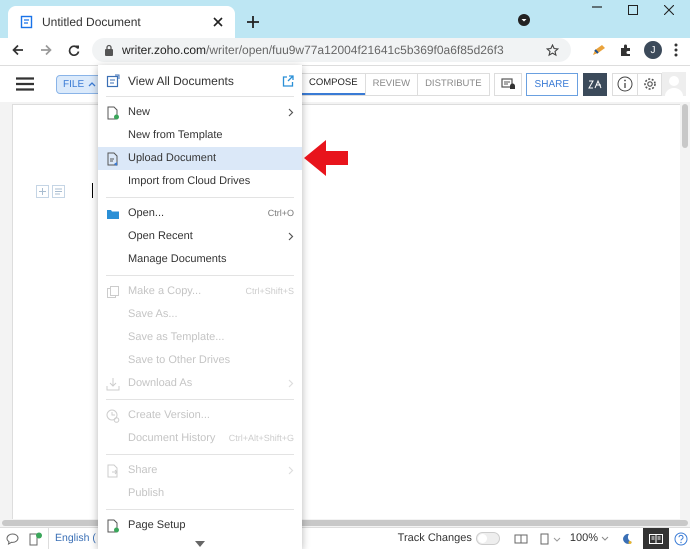  I want to click on notifications-button, so click(508, 84).